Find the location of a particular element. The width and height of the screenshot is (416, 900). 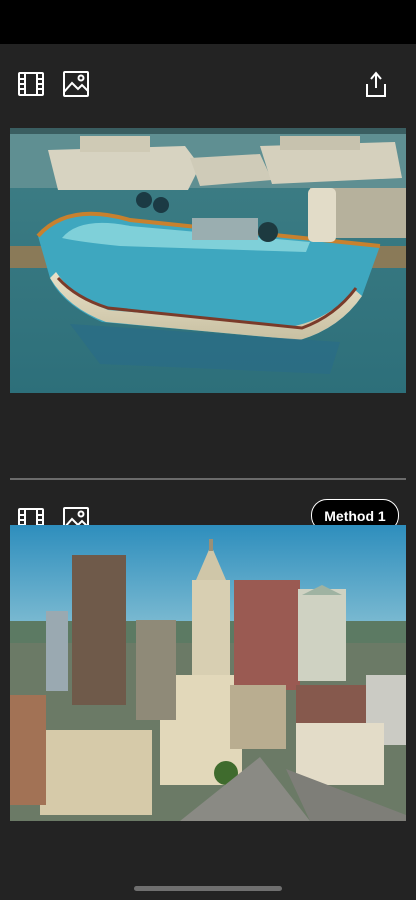

share-button is located at coordinates (376, 84).